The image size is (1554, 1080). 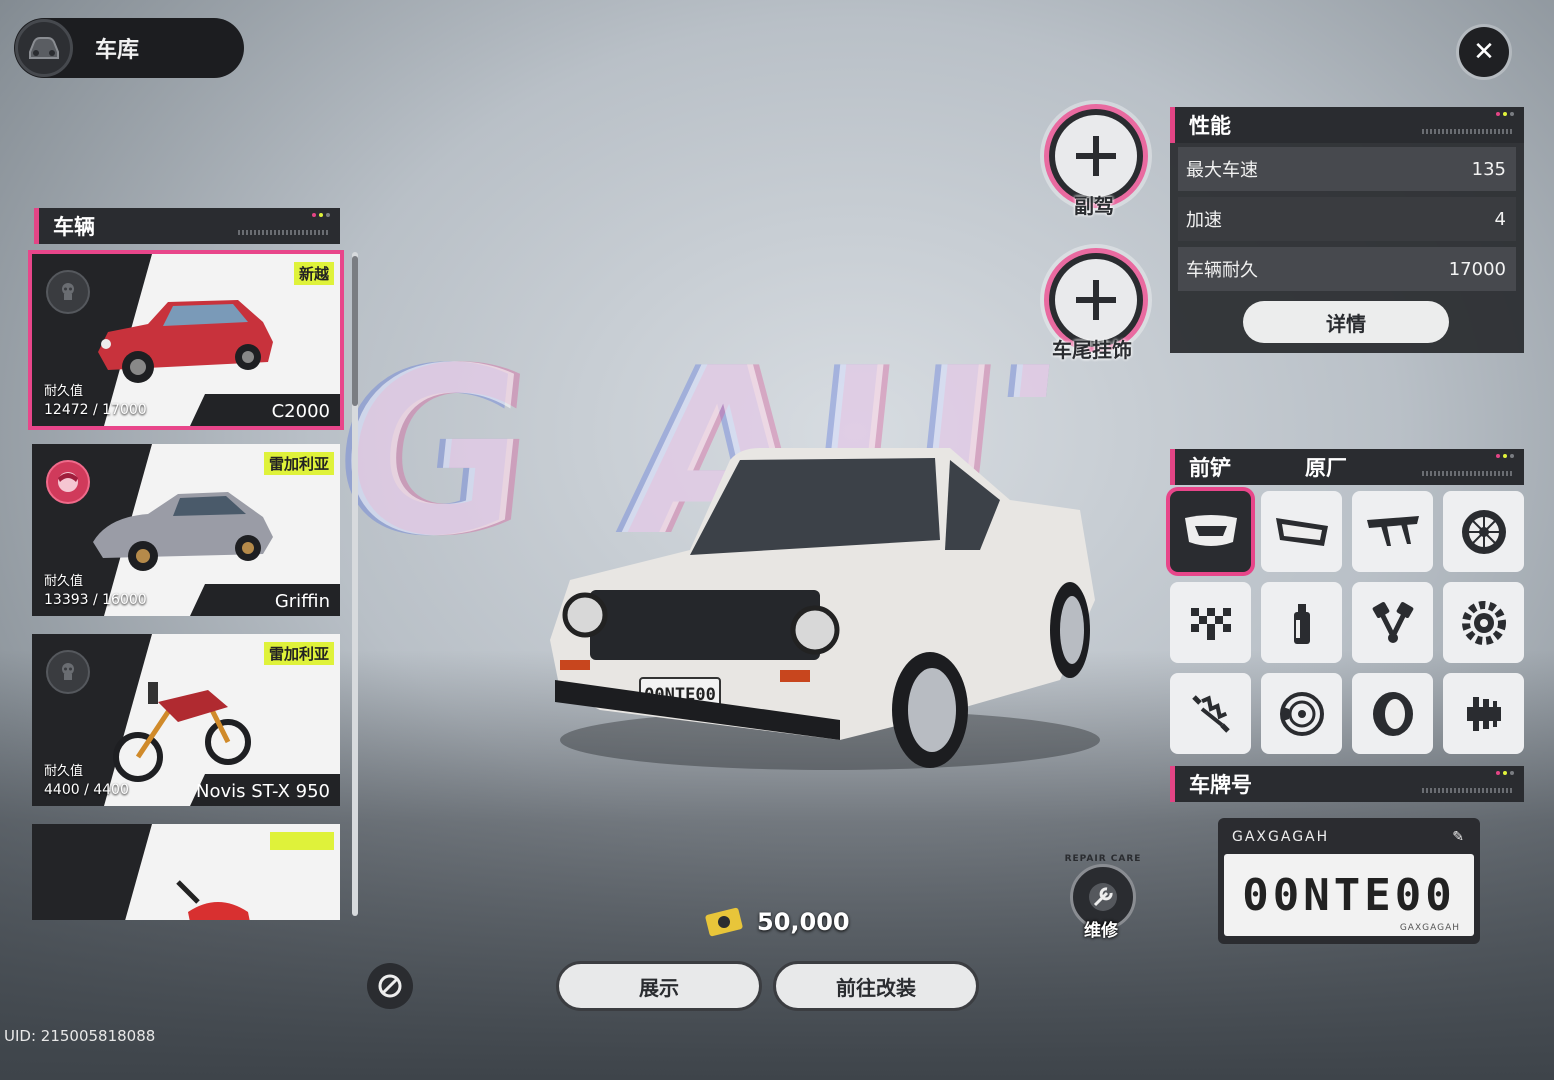 I want to click on close-icon: ✕, so click(x=1484, y=52).